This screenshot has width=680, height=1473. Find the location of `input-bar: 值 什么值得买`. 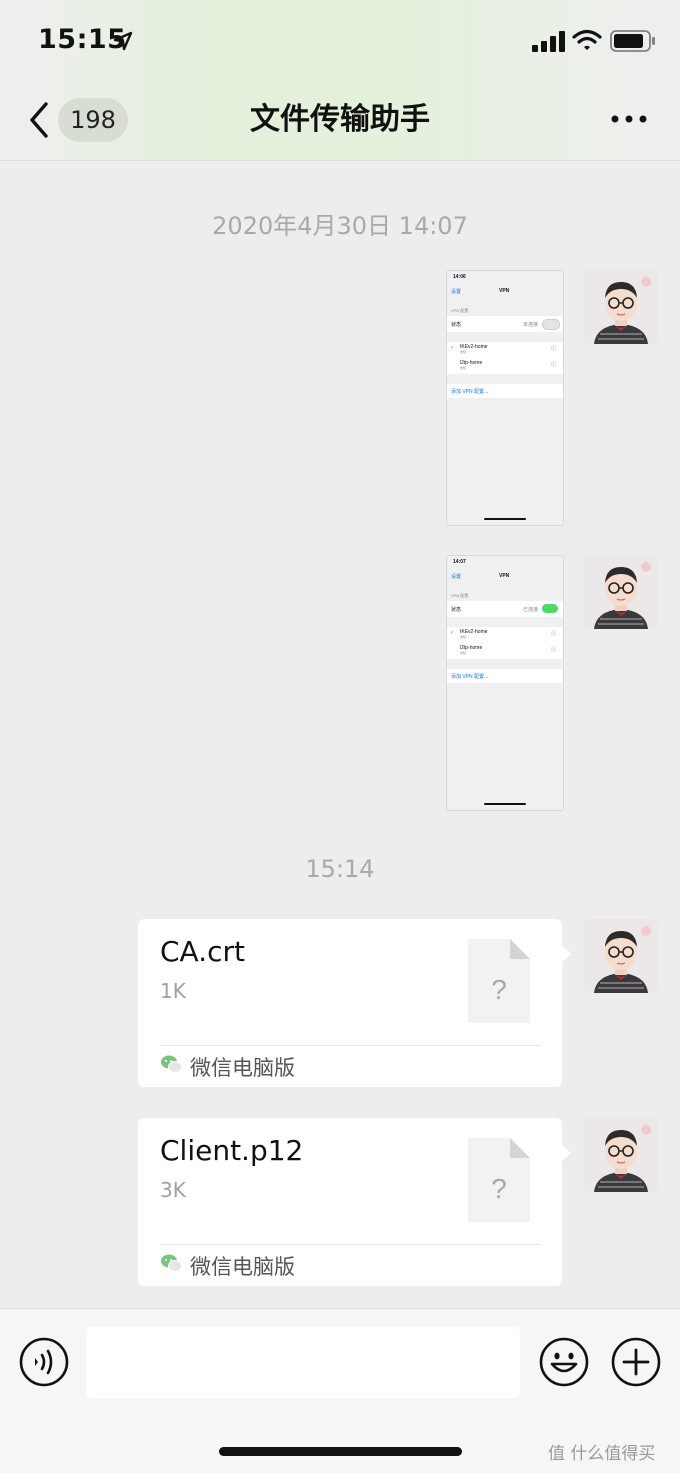

input-bar: 值 什么值得买 is located at coordinates (340, 1390).